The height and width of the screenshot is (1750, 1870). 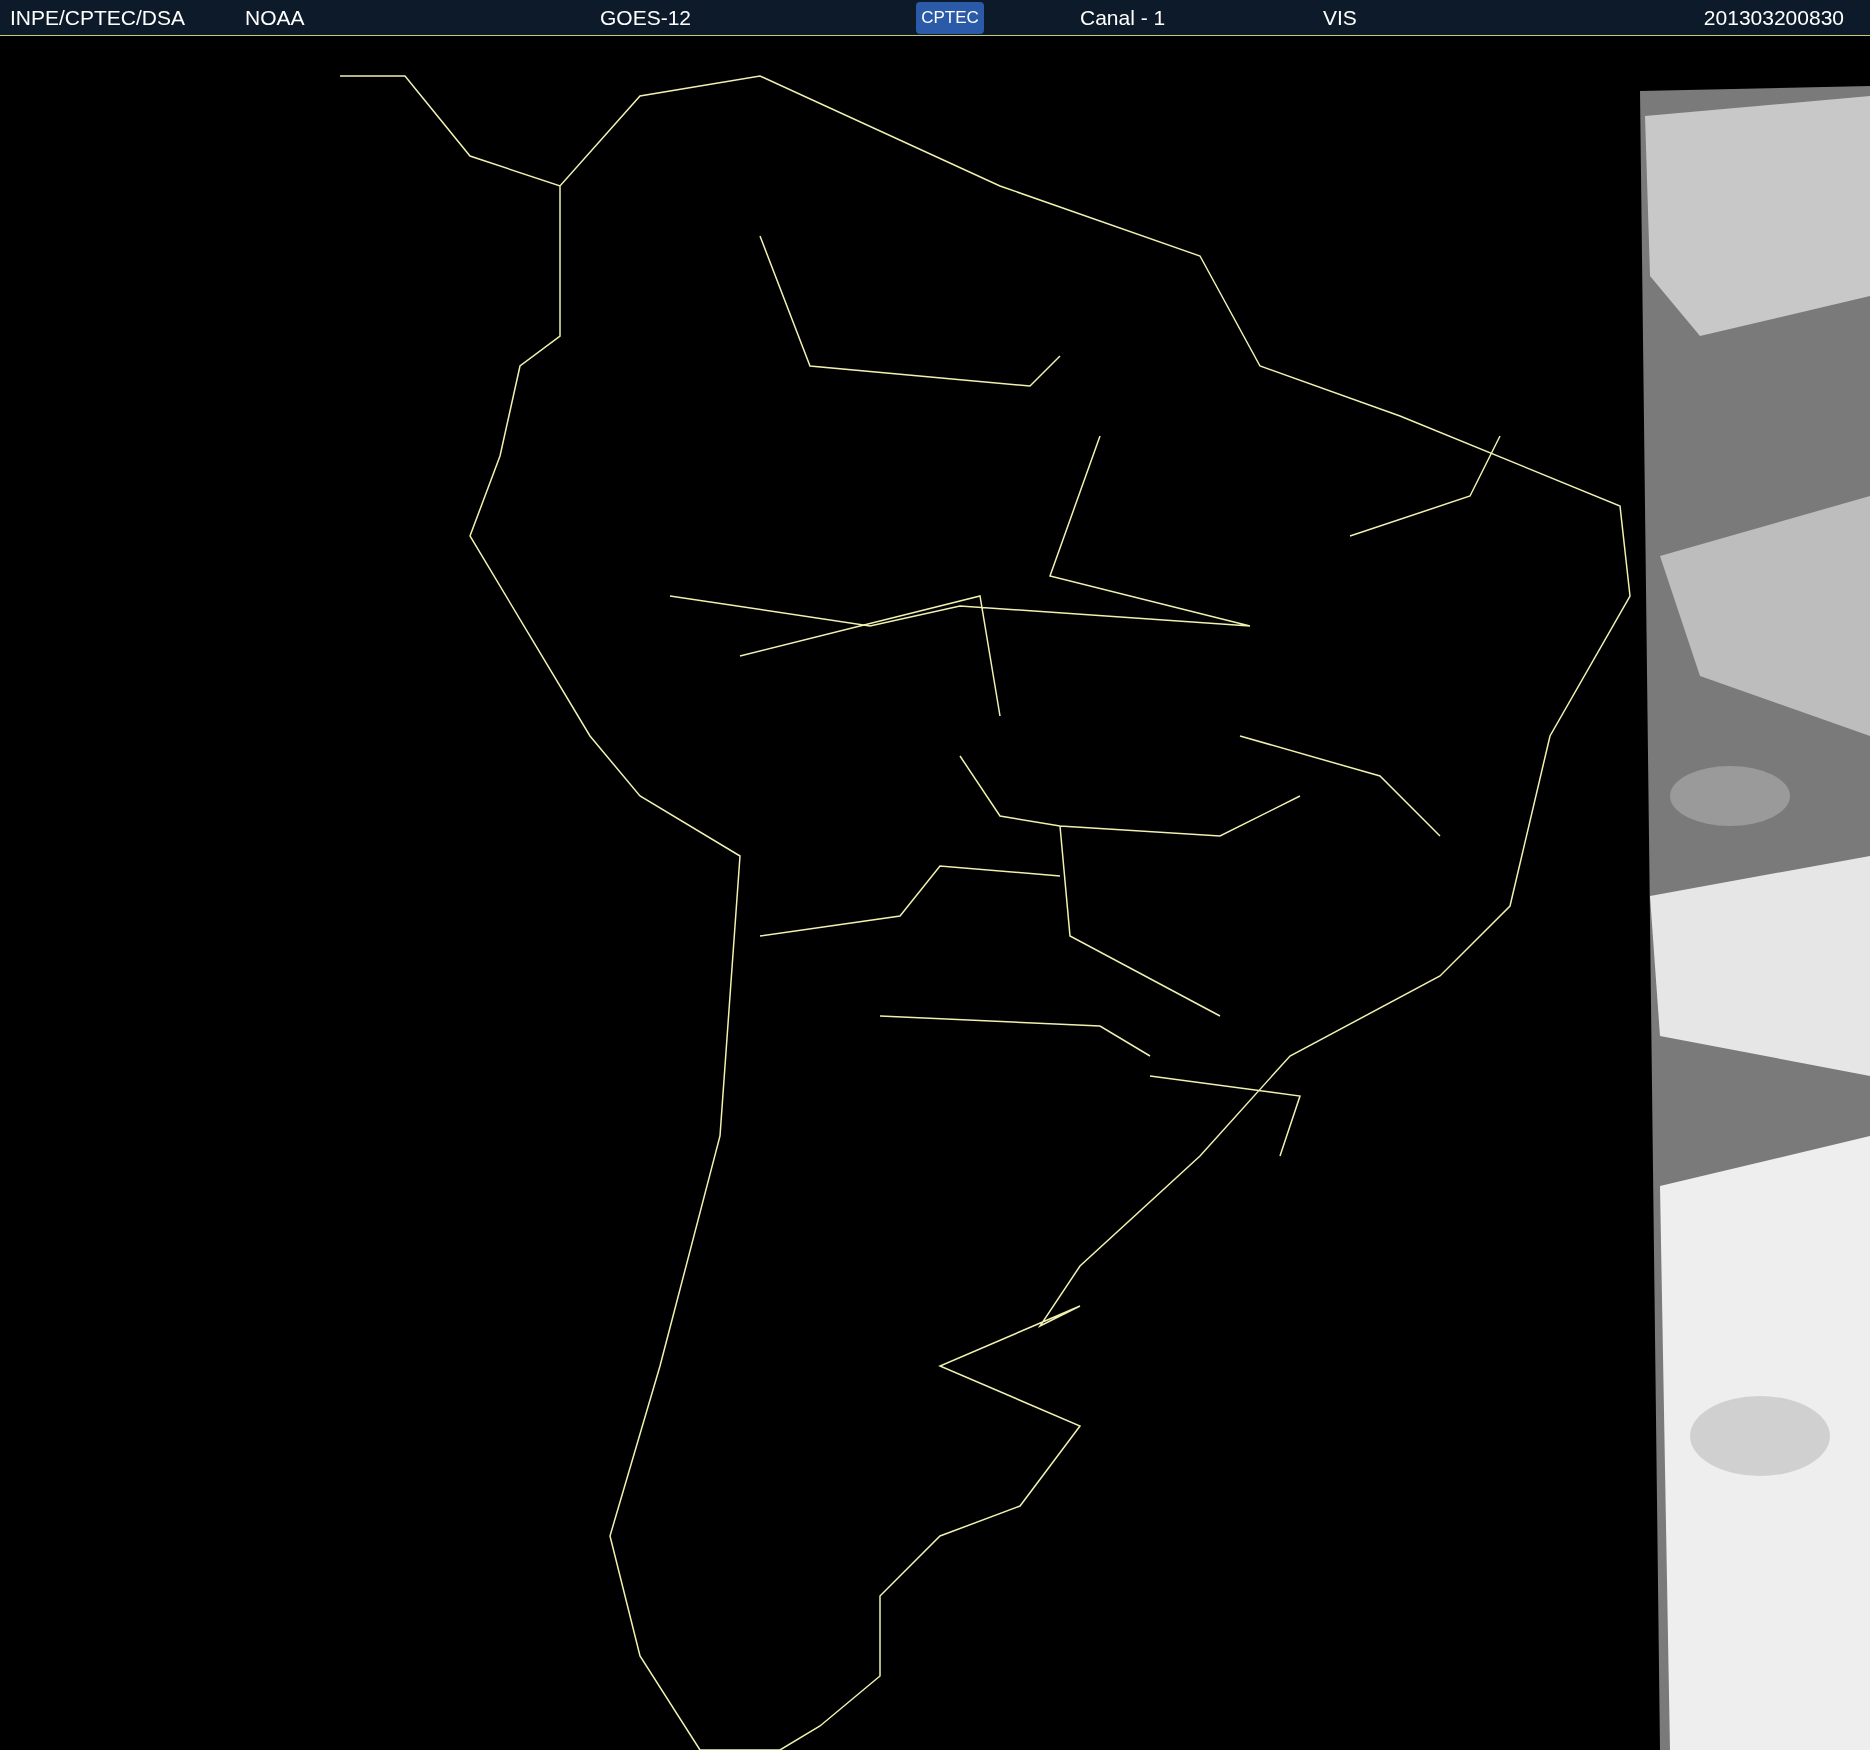 I want to click on satellite-label: GOES-12, so click(x=646, y=17).